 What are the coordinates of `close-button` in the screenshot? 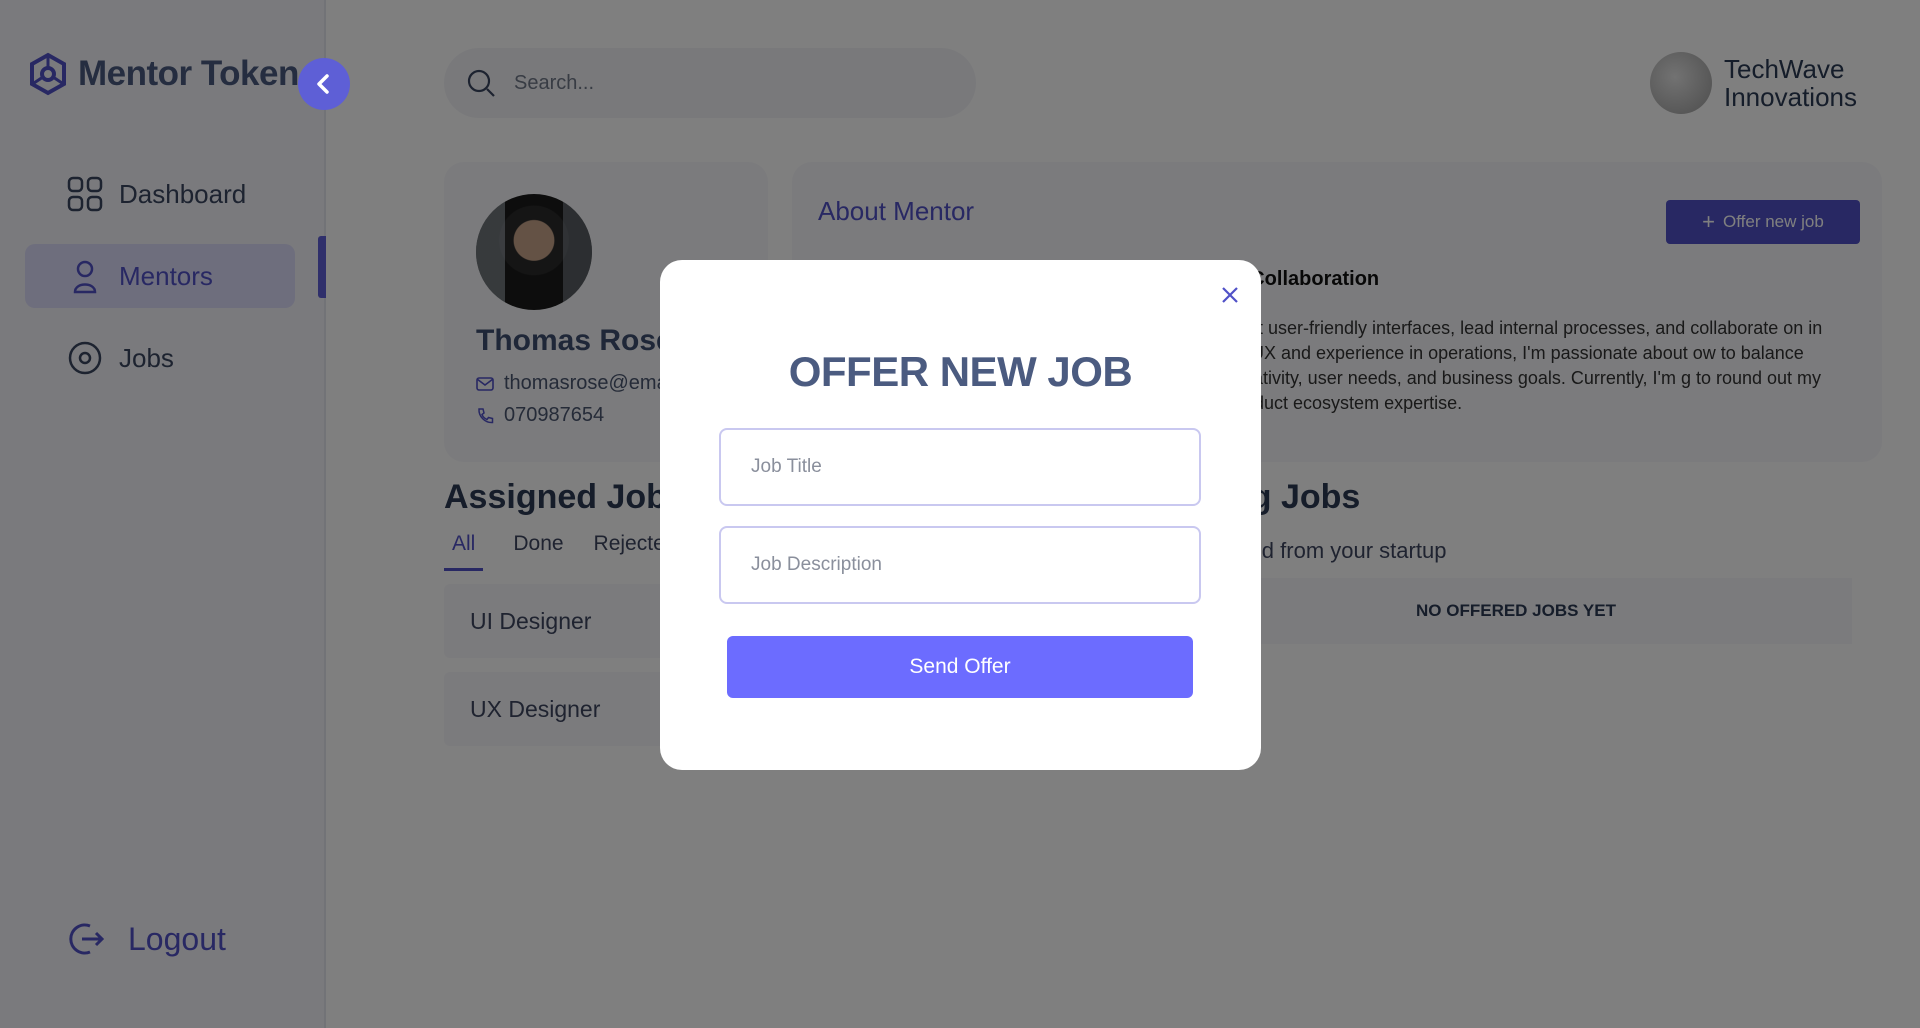 It's located at (1230, 295).